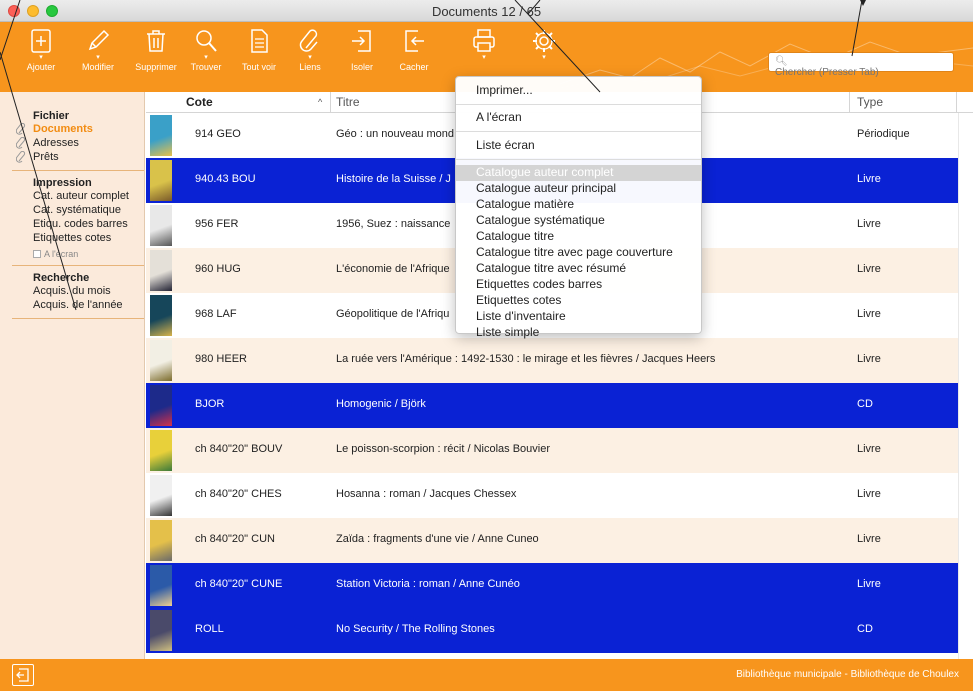  Describe the element at coordinates (578, 173) in the screenshot. I see `menu-item-catalogue-auteur-complet: Catalogue auteur complet` at that location.